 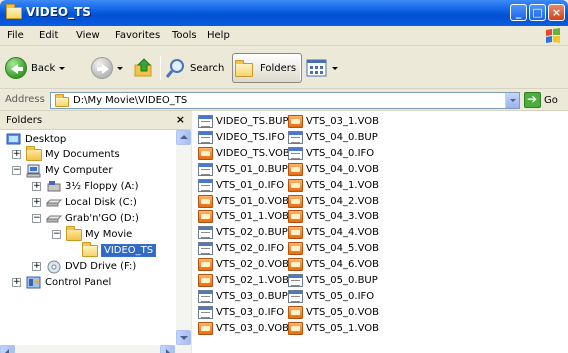 What do you see at coordinates (267, 68) in the screenshot?
I see `folders-button: Folders` at bounding box center [267, 68].